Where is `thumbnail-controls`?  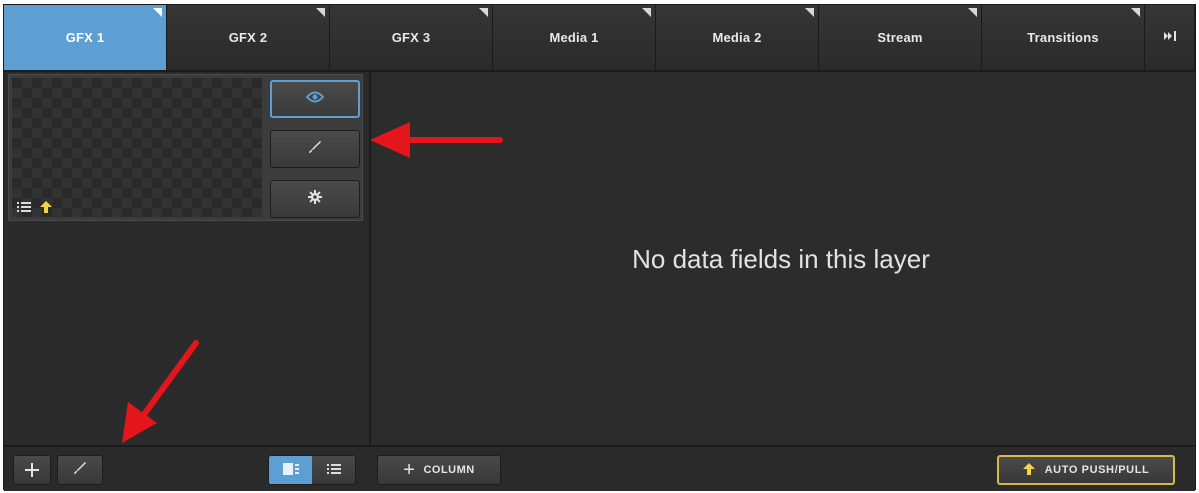 thumbnail-controls is located at coordinates (35, 207).